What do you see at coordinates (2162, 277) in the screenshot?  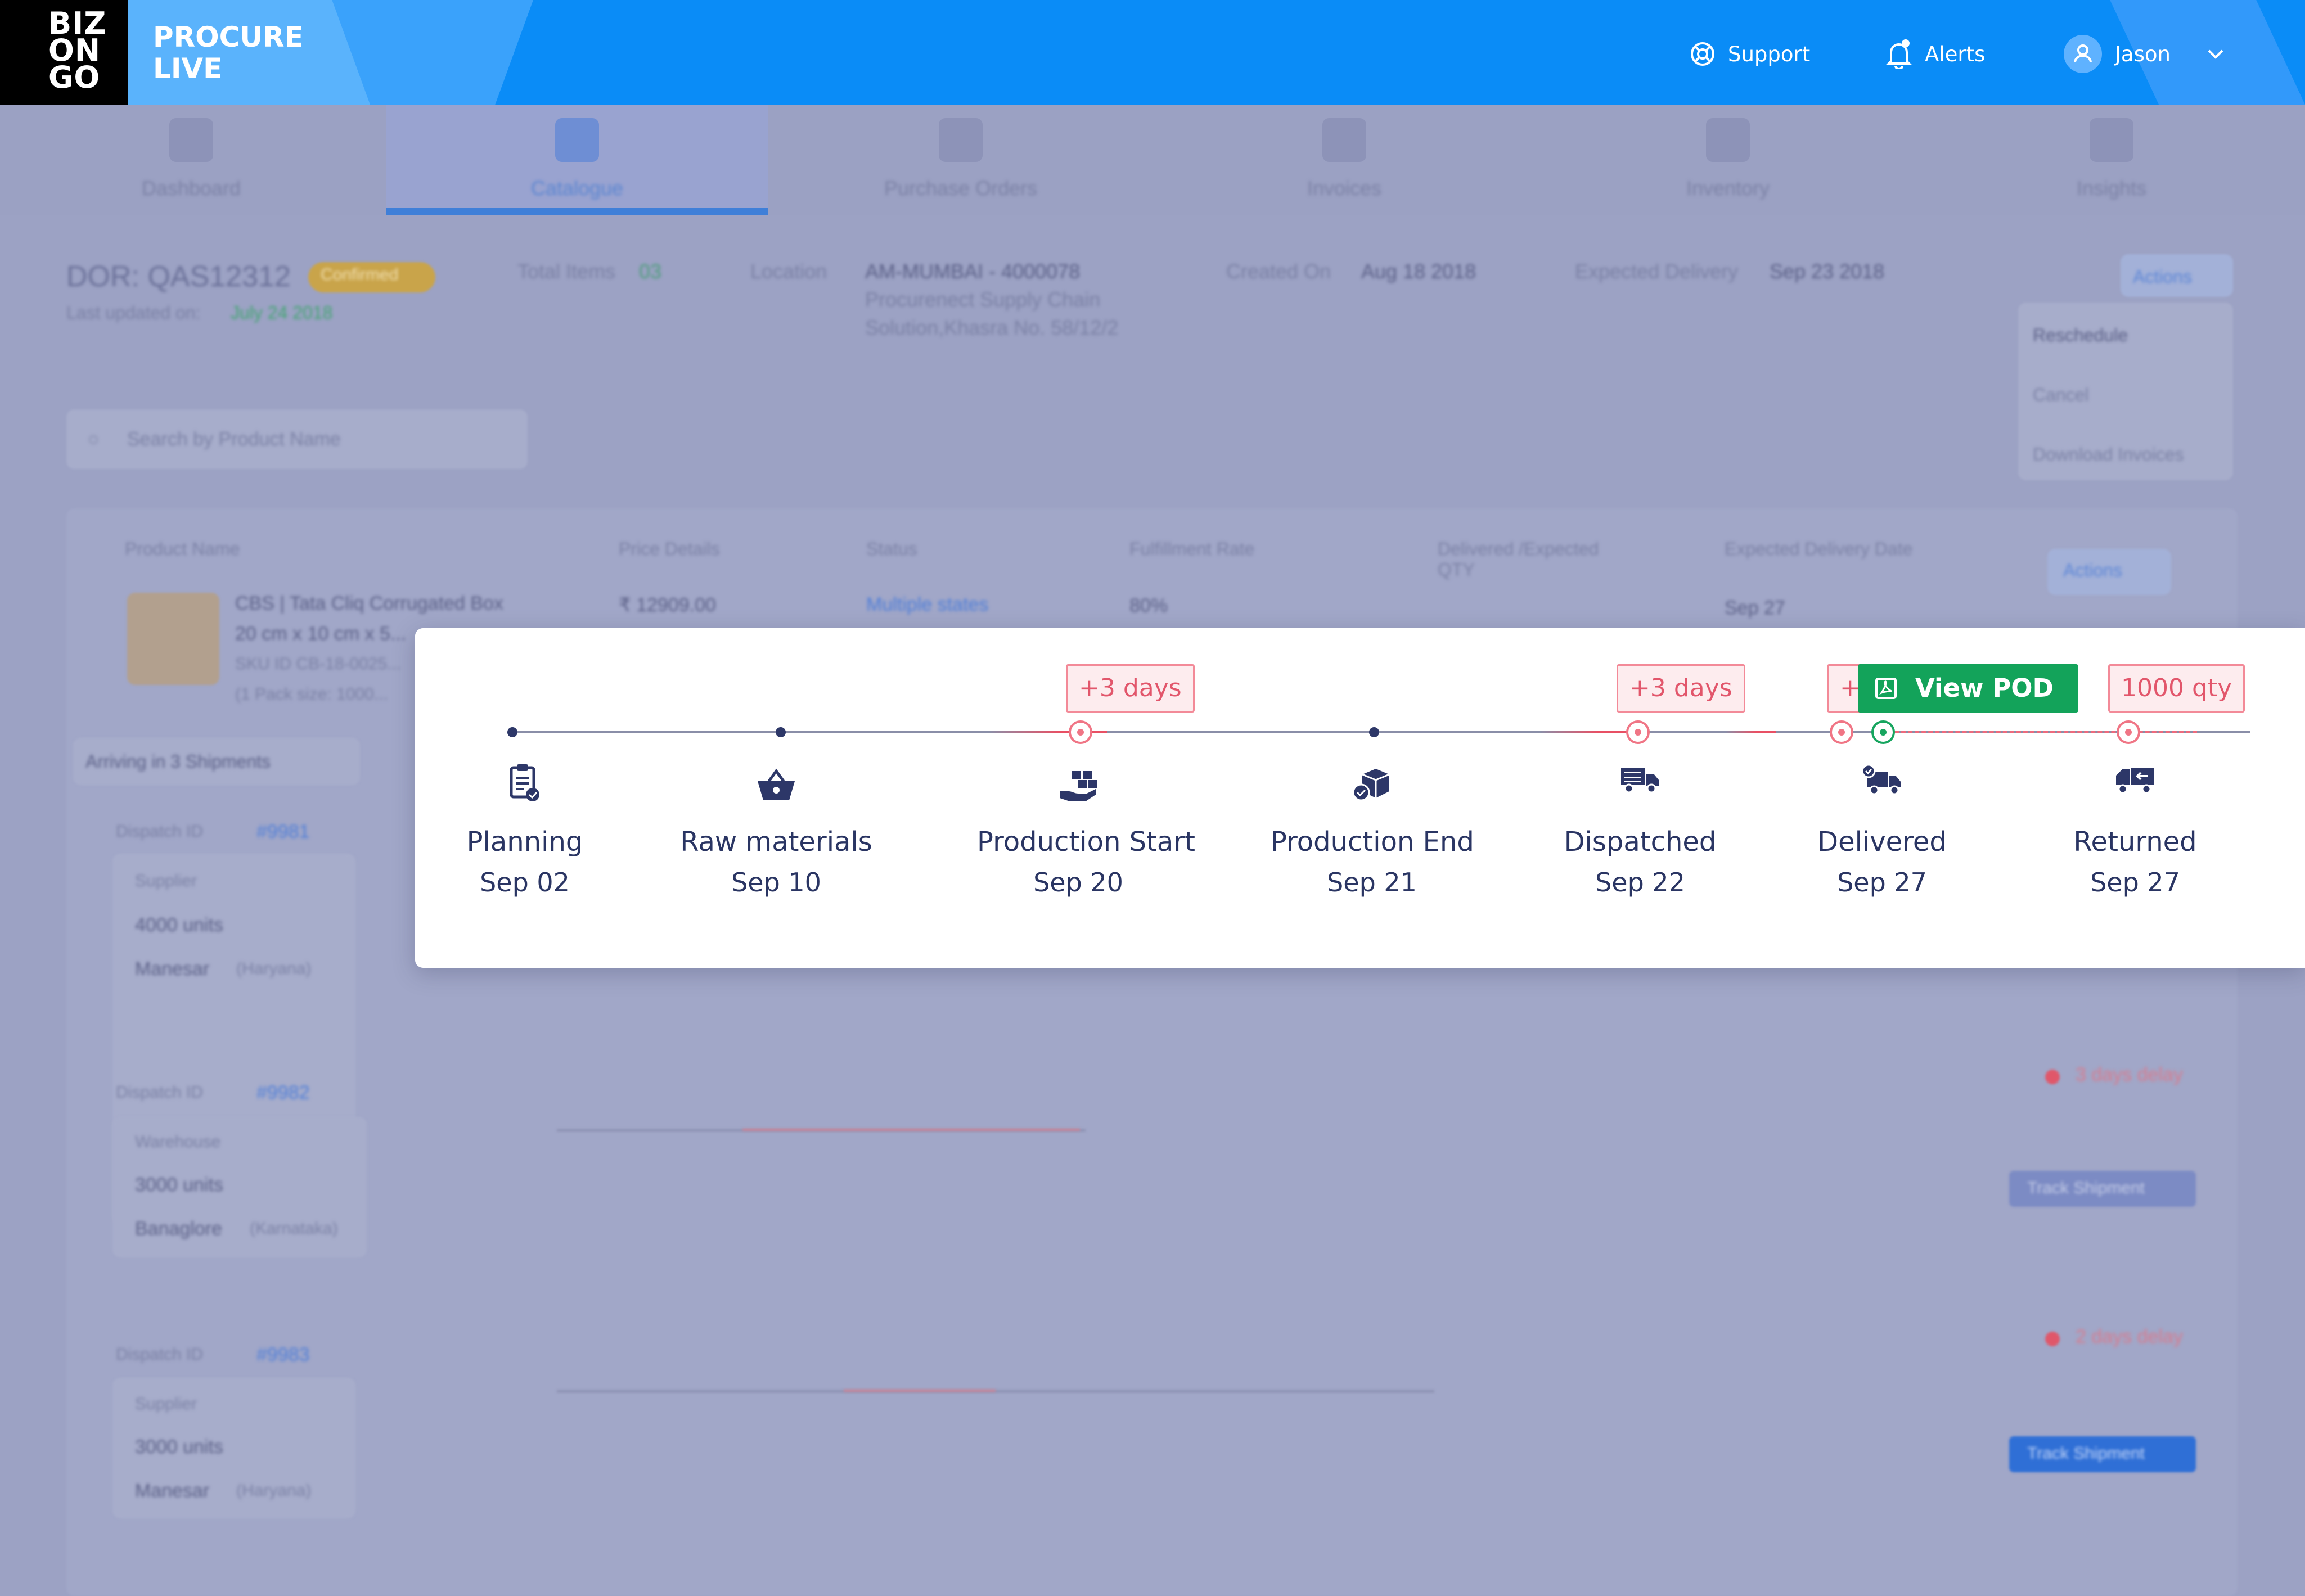 I see `actions-label: Actions` at bounding box center [2162, 277].